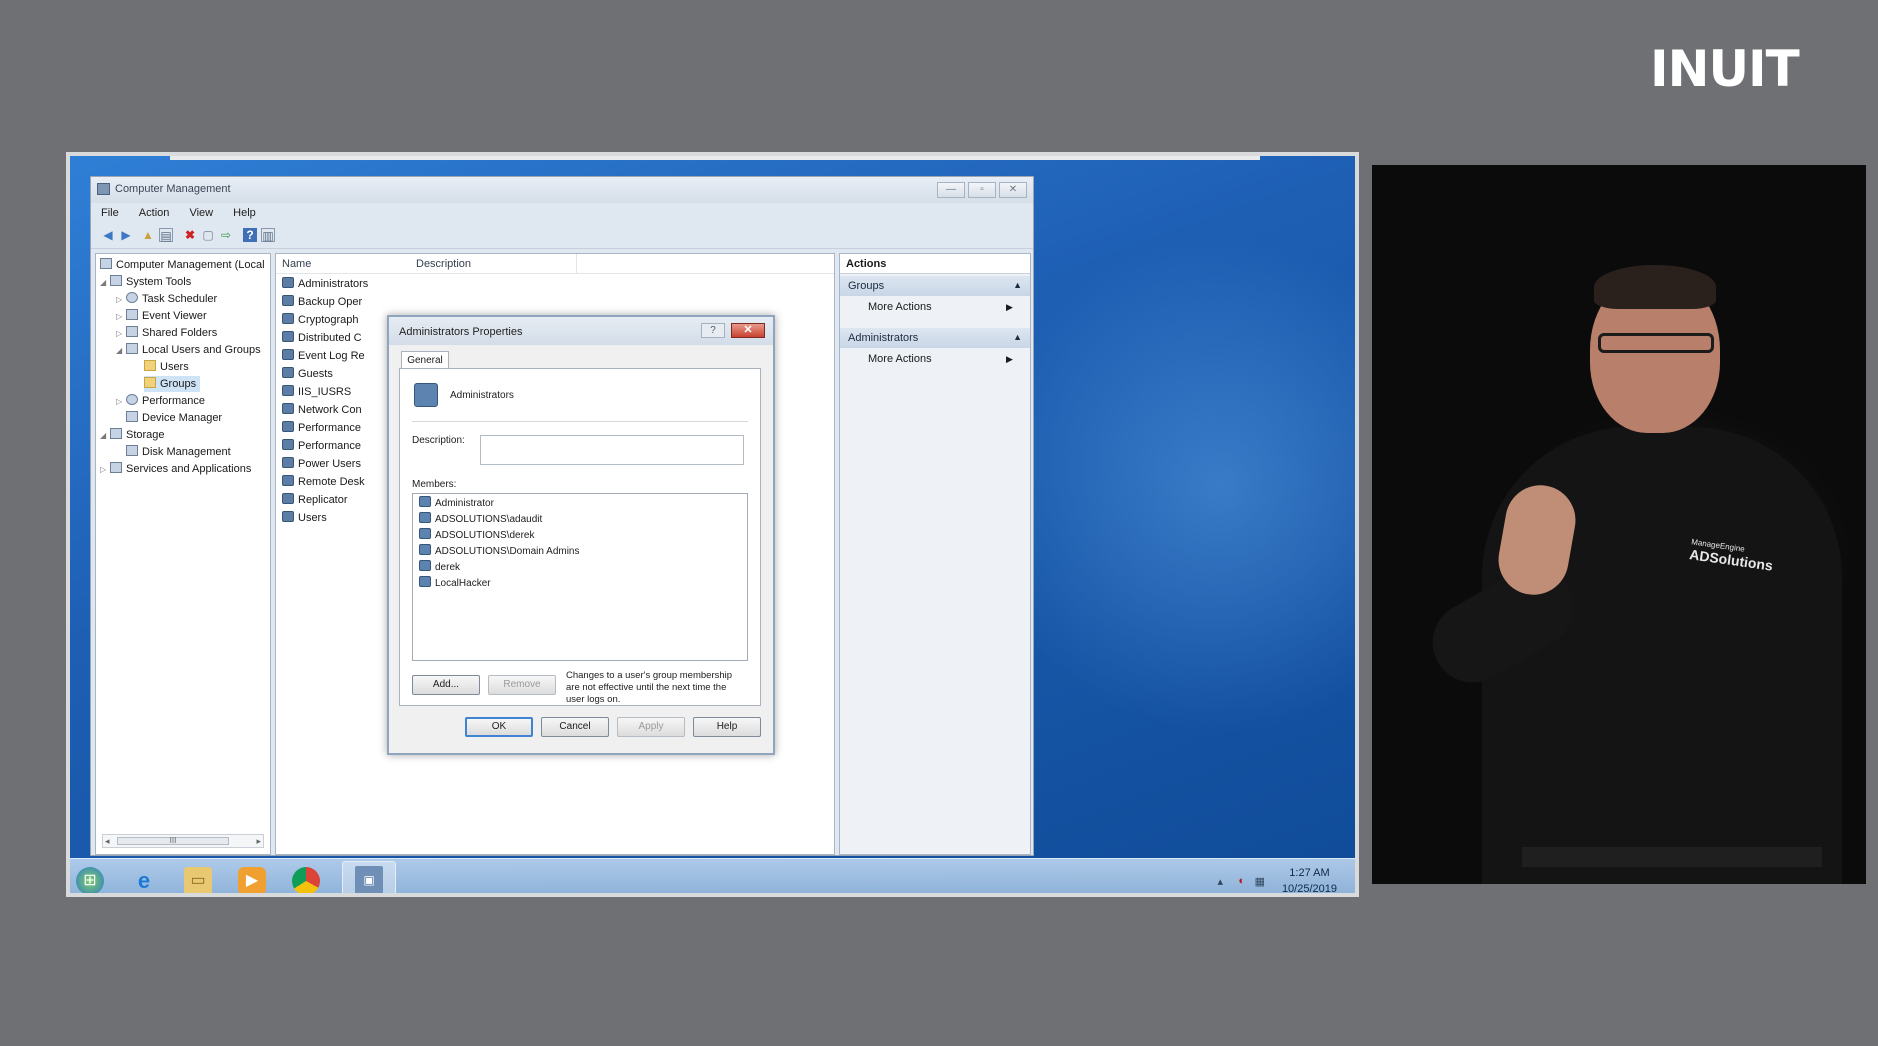 This screenshot has width=1878, height=1046. Describe the element at coordinates (522, 685) in the screenshot. I see `remove-member-button: Remove` at that location.